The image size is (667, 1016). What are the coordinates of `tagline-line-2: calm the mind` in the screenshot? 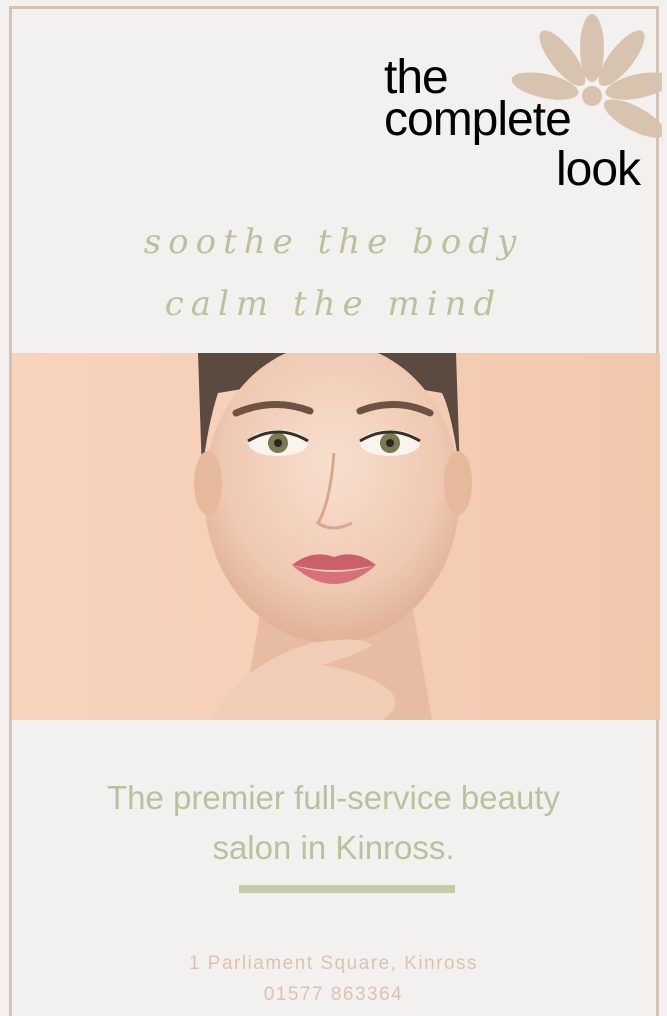 It's located at (333, 304).